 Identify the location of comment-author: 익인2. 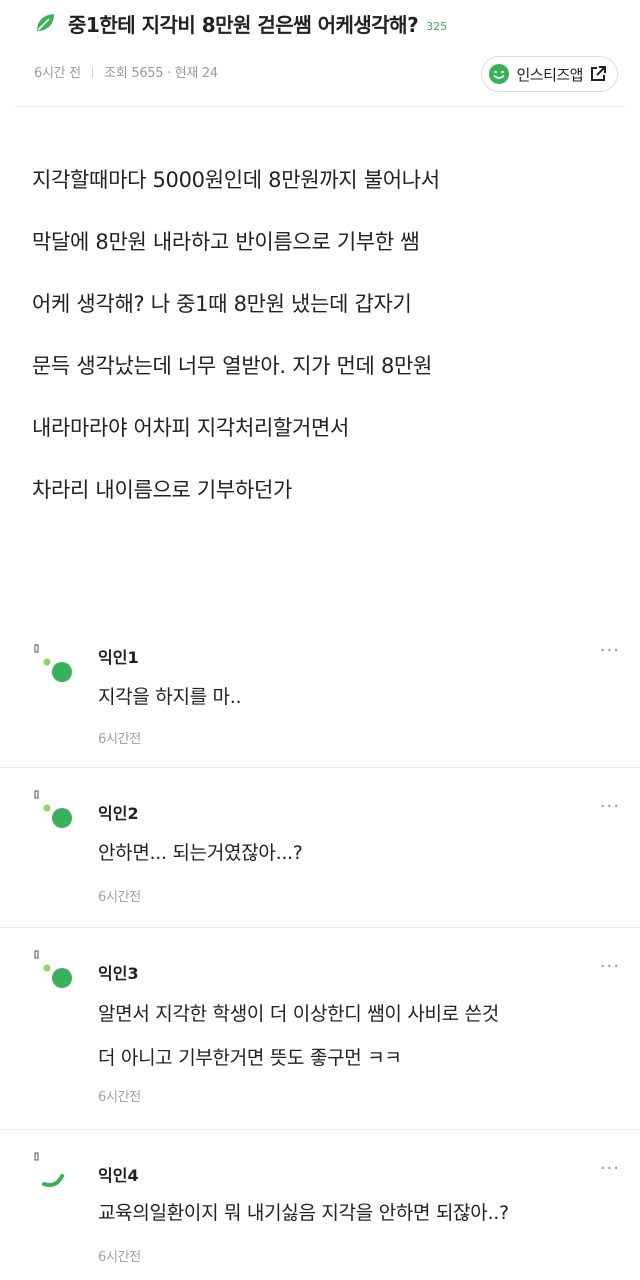
(118, 813).